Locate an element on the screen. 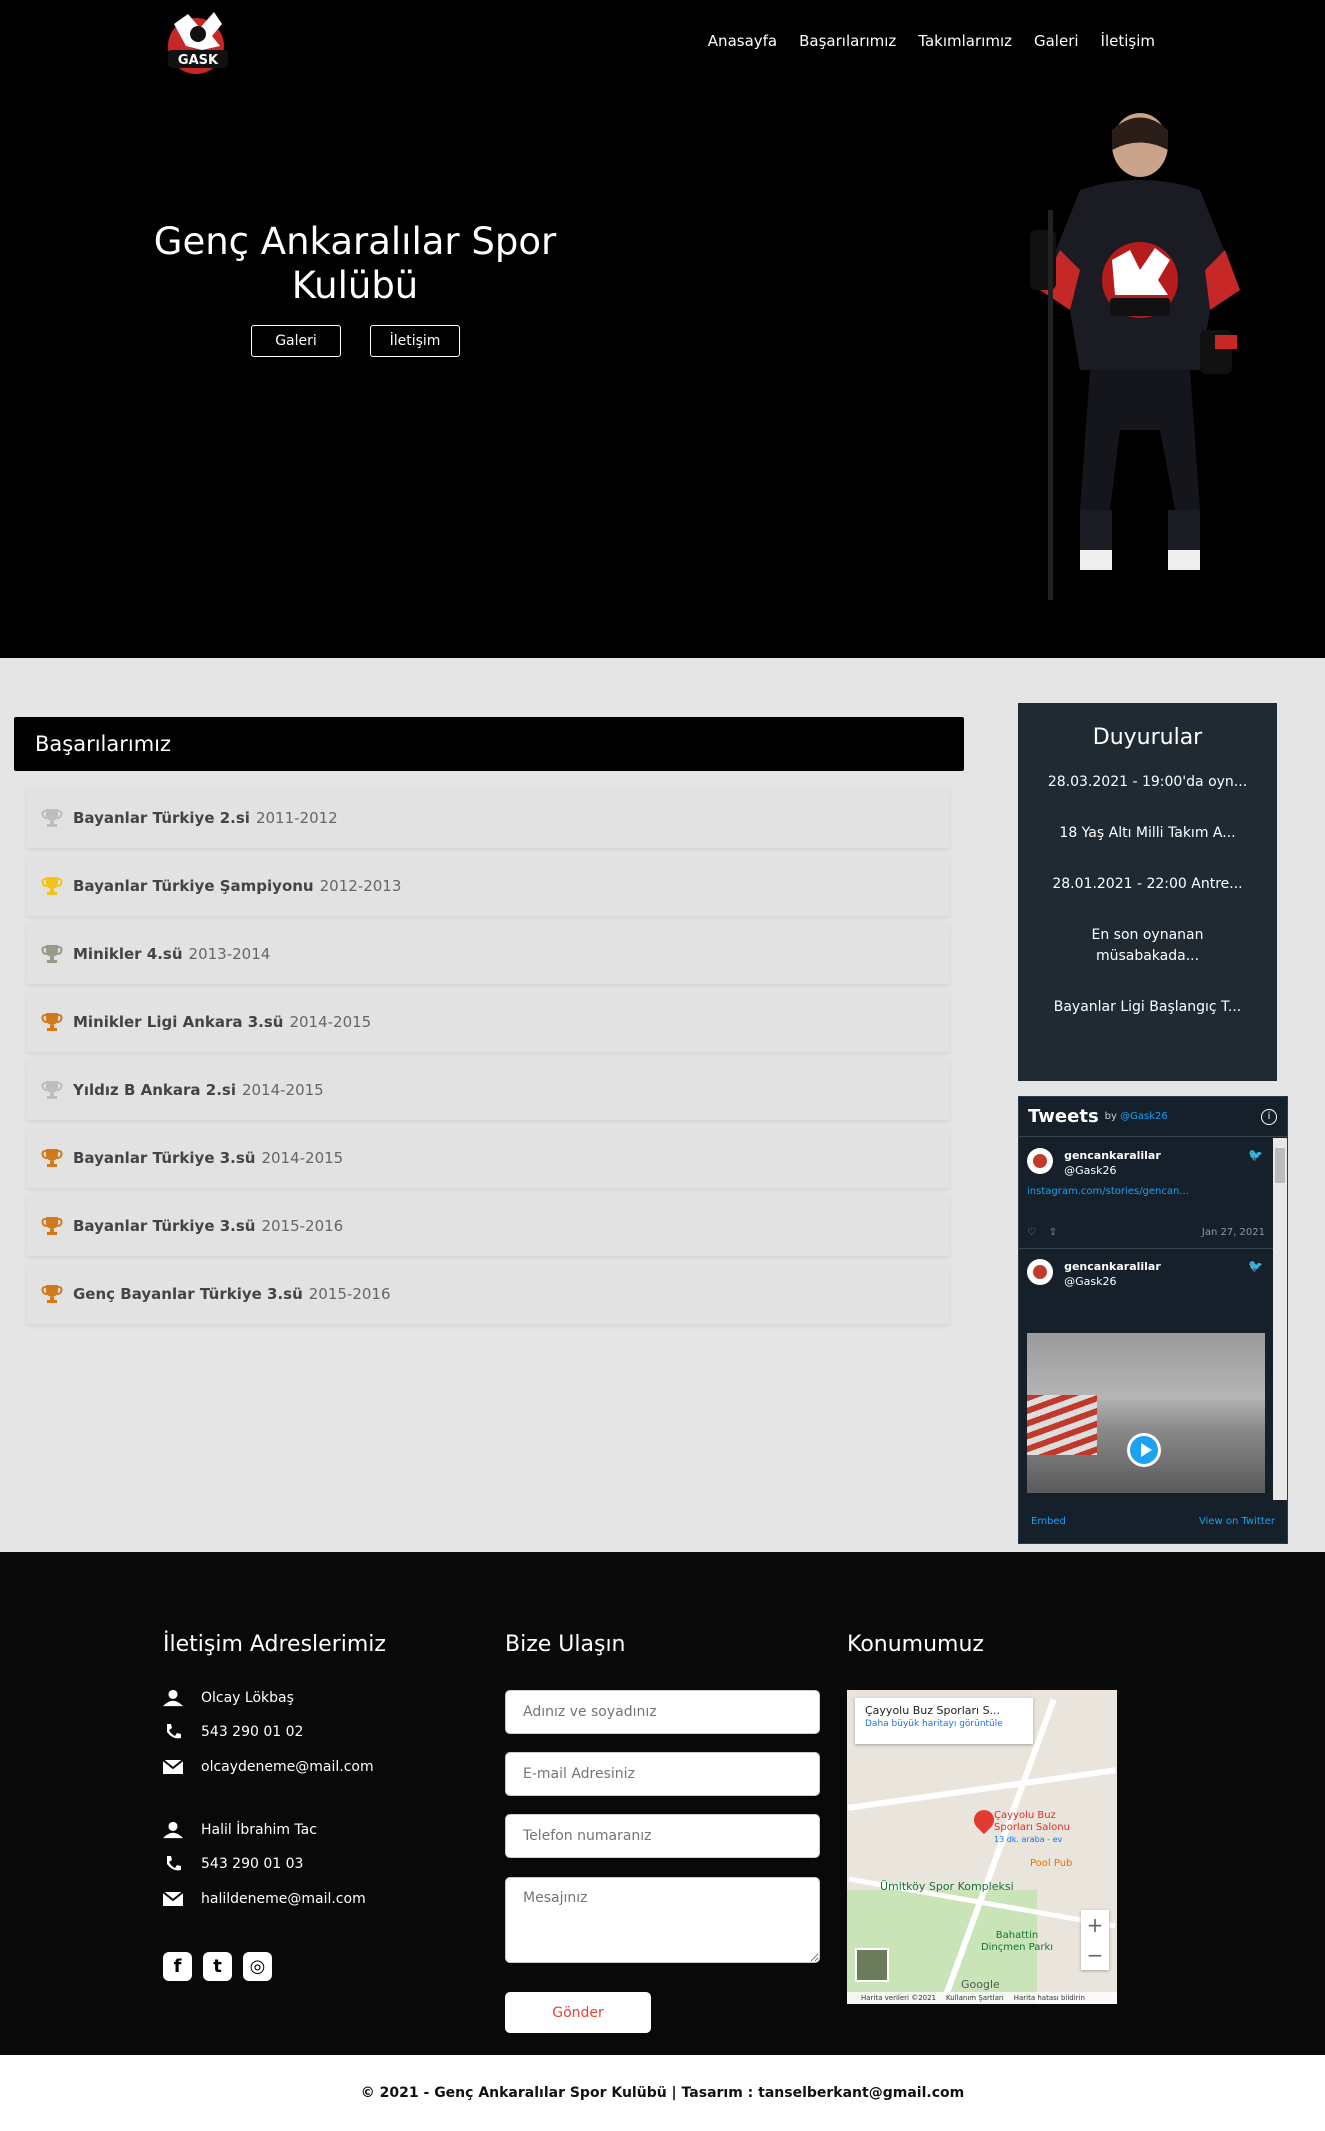 The width and height of the screenshot is (1325, 2131). nav-teams: Takımlarımız is located at coordinates (965, 41).